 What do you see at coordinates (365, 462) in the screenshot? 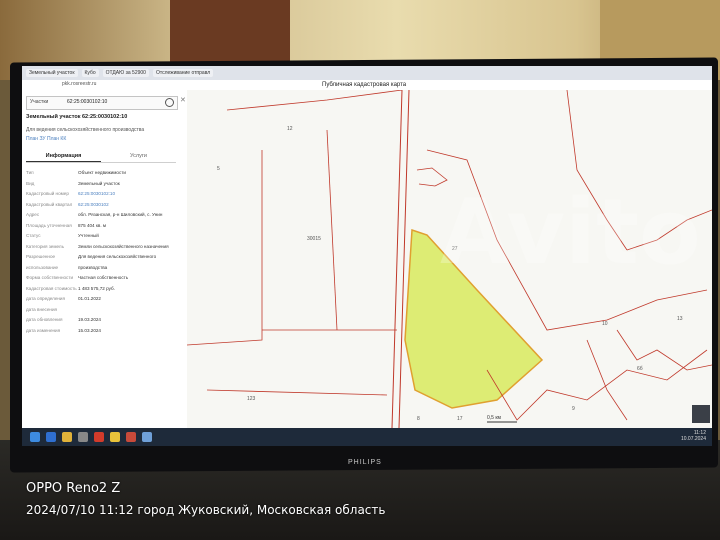
I see `monitor-brand-logo: PHILIPS` at bounding box center [365, 462].